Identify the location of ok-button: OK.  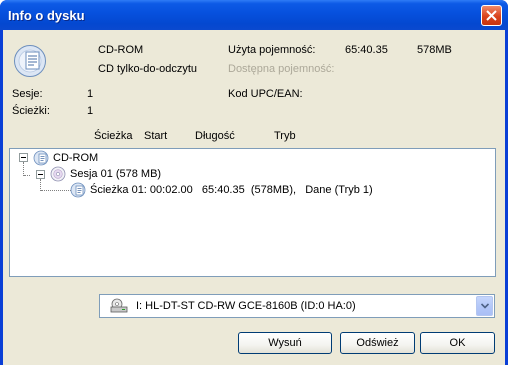
(457, 343).